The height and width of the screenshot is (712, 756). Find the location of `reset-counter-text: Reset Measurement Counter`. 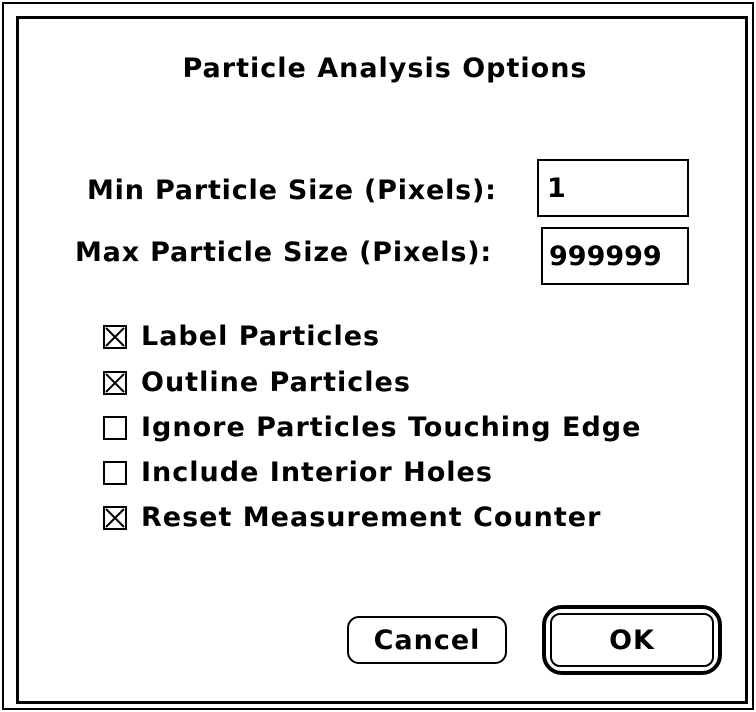

reset-counter-text: Reset Measurement Counter is located at coordinates (371, 517).